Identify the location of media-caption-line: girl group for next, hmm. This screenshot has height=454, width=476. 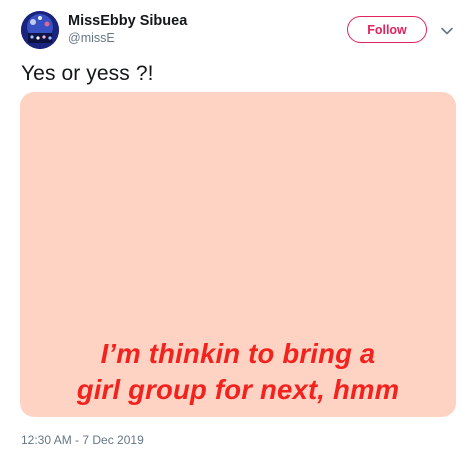
(238, 389).